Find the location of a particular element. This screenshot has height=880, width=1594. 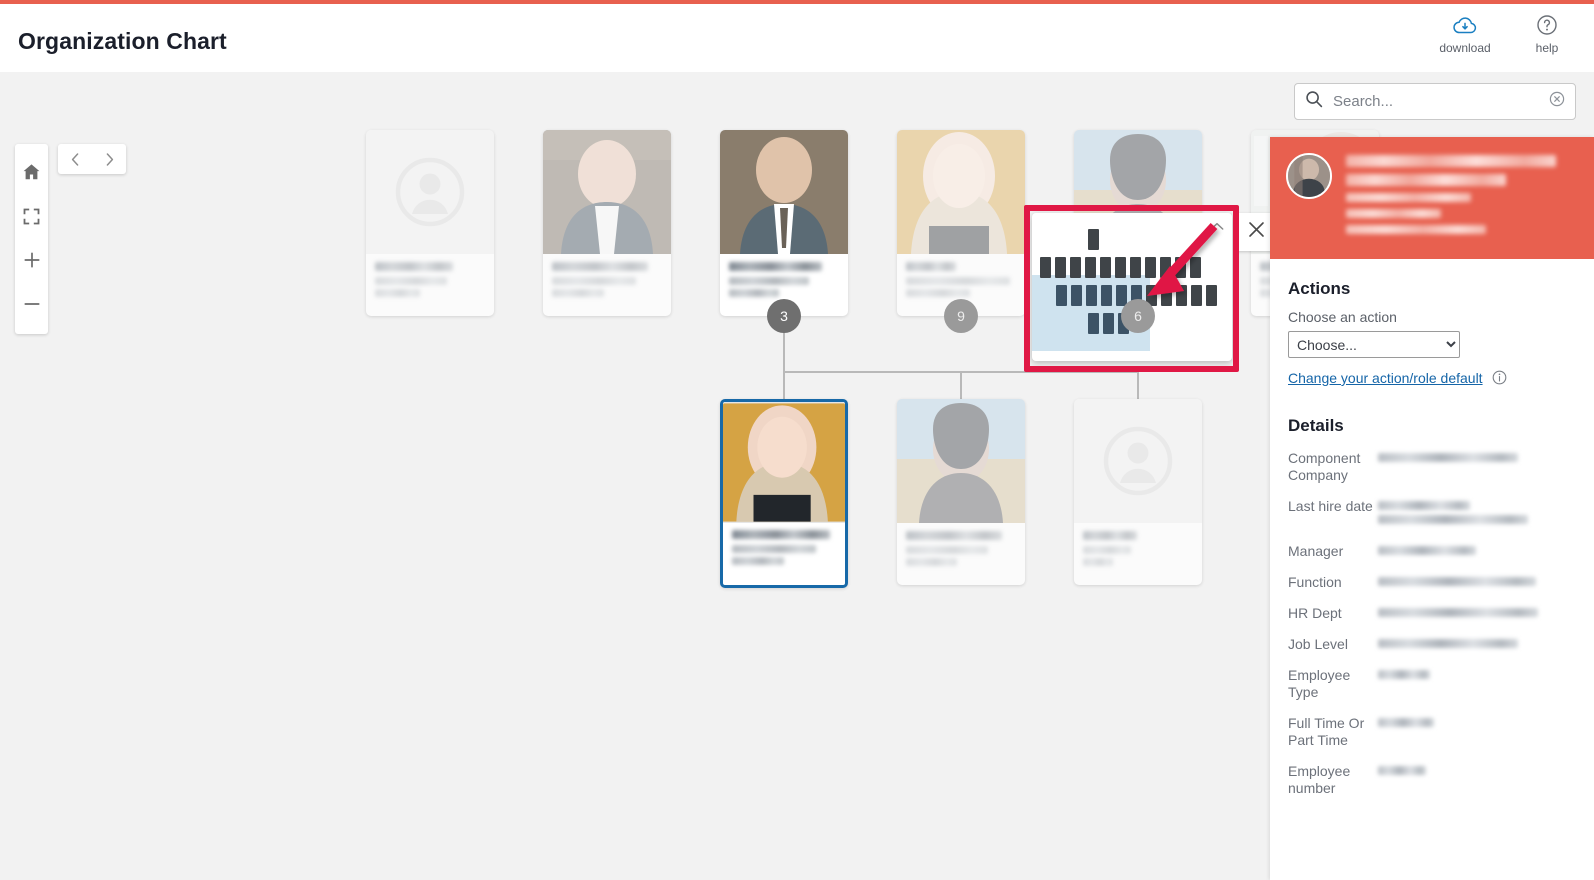

zoom-out-button is located at coordinates (31, 304).